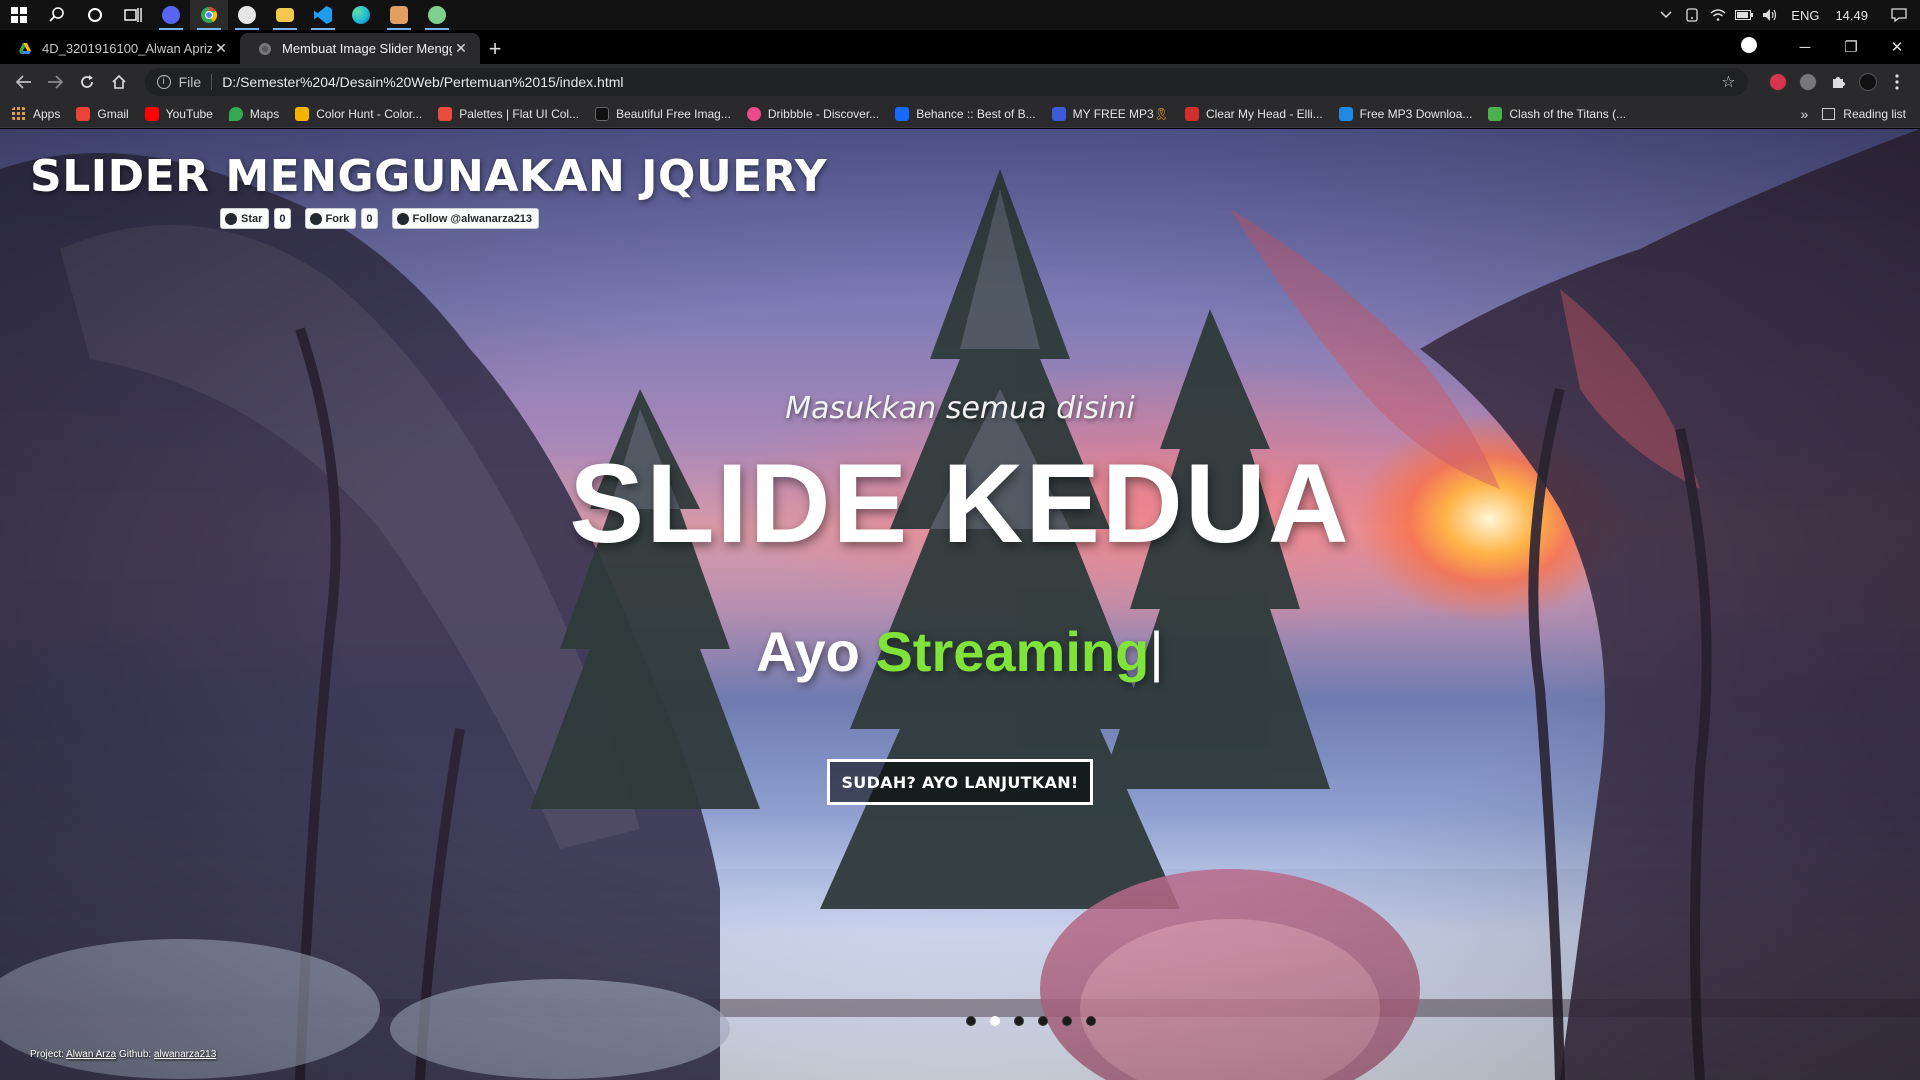 The height and width of the screenshot is (1080, 1920). I want to click on github-profile-link: alwanarza213, so click(185, 1054).